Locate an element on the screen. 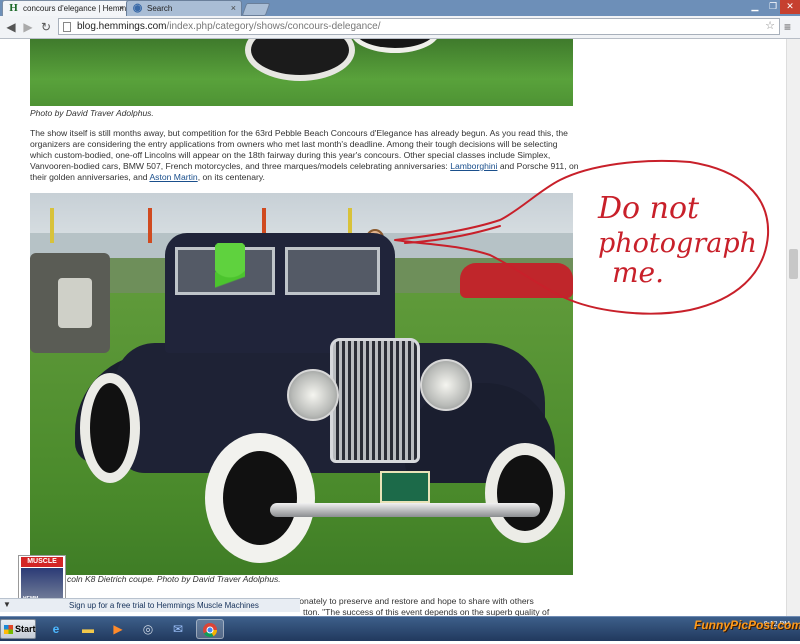 The image size is (800, 644). car-window is located at coordinates (332, 271).